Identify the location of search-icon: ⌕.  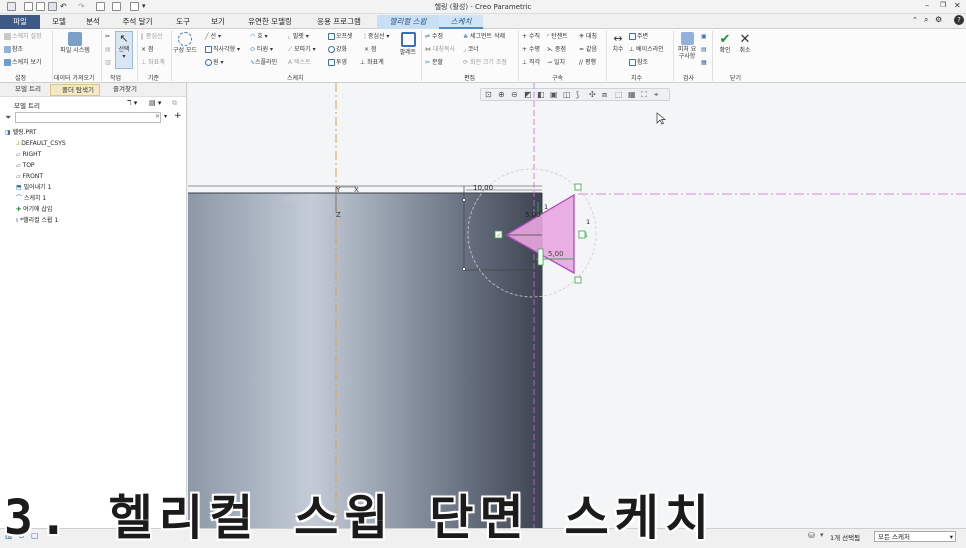
(926, 20).